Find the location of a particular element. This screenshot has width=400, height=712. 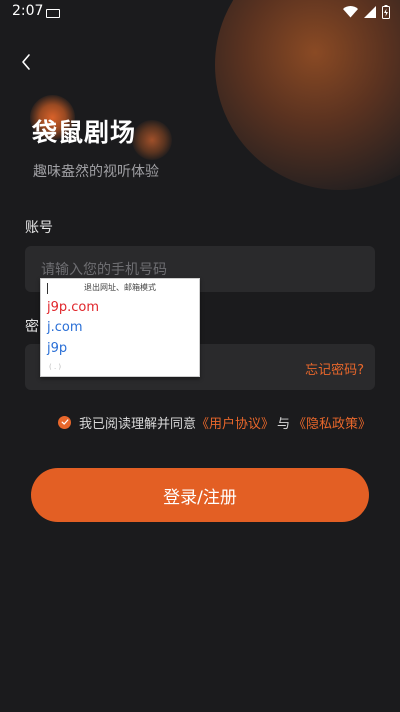

title-glow-orb-secondary is located at coordinates (152, 140).